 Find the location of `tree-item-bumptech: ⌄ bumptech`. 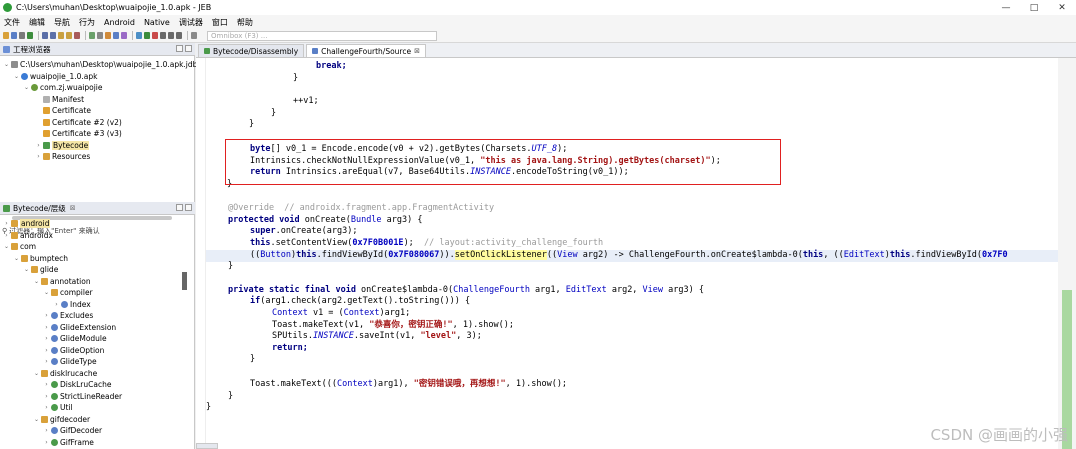

tree-item-bumptech: ⌄ bumptech is located at coordinates (40, 259).